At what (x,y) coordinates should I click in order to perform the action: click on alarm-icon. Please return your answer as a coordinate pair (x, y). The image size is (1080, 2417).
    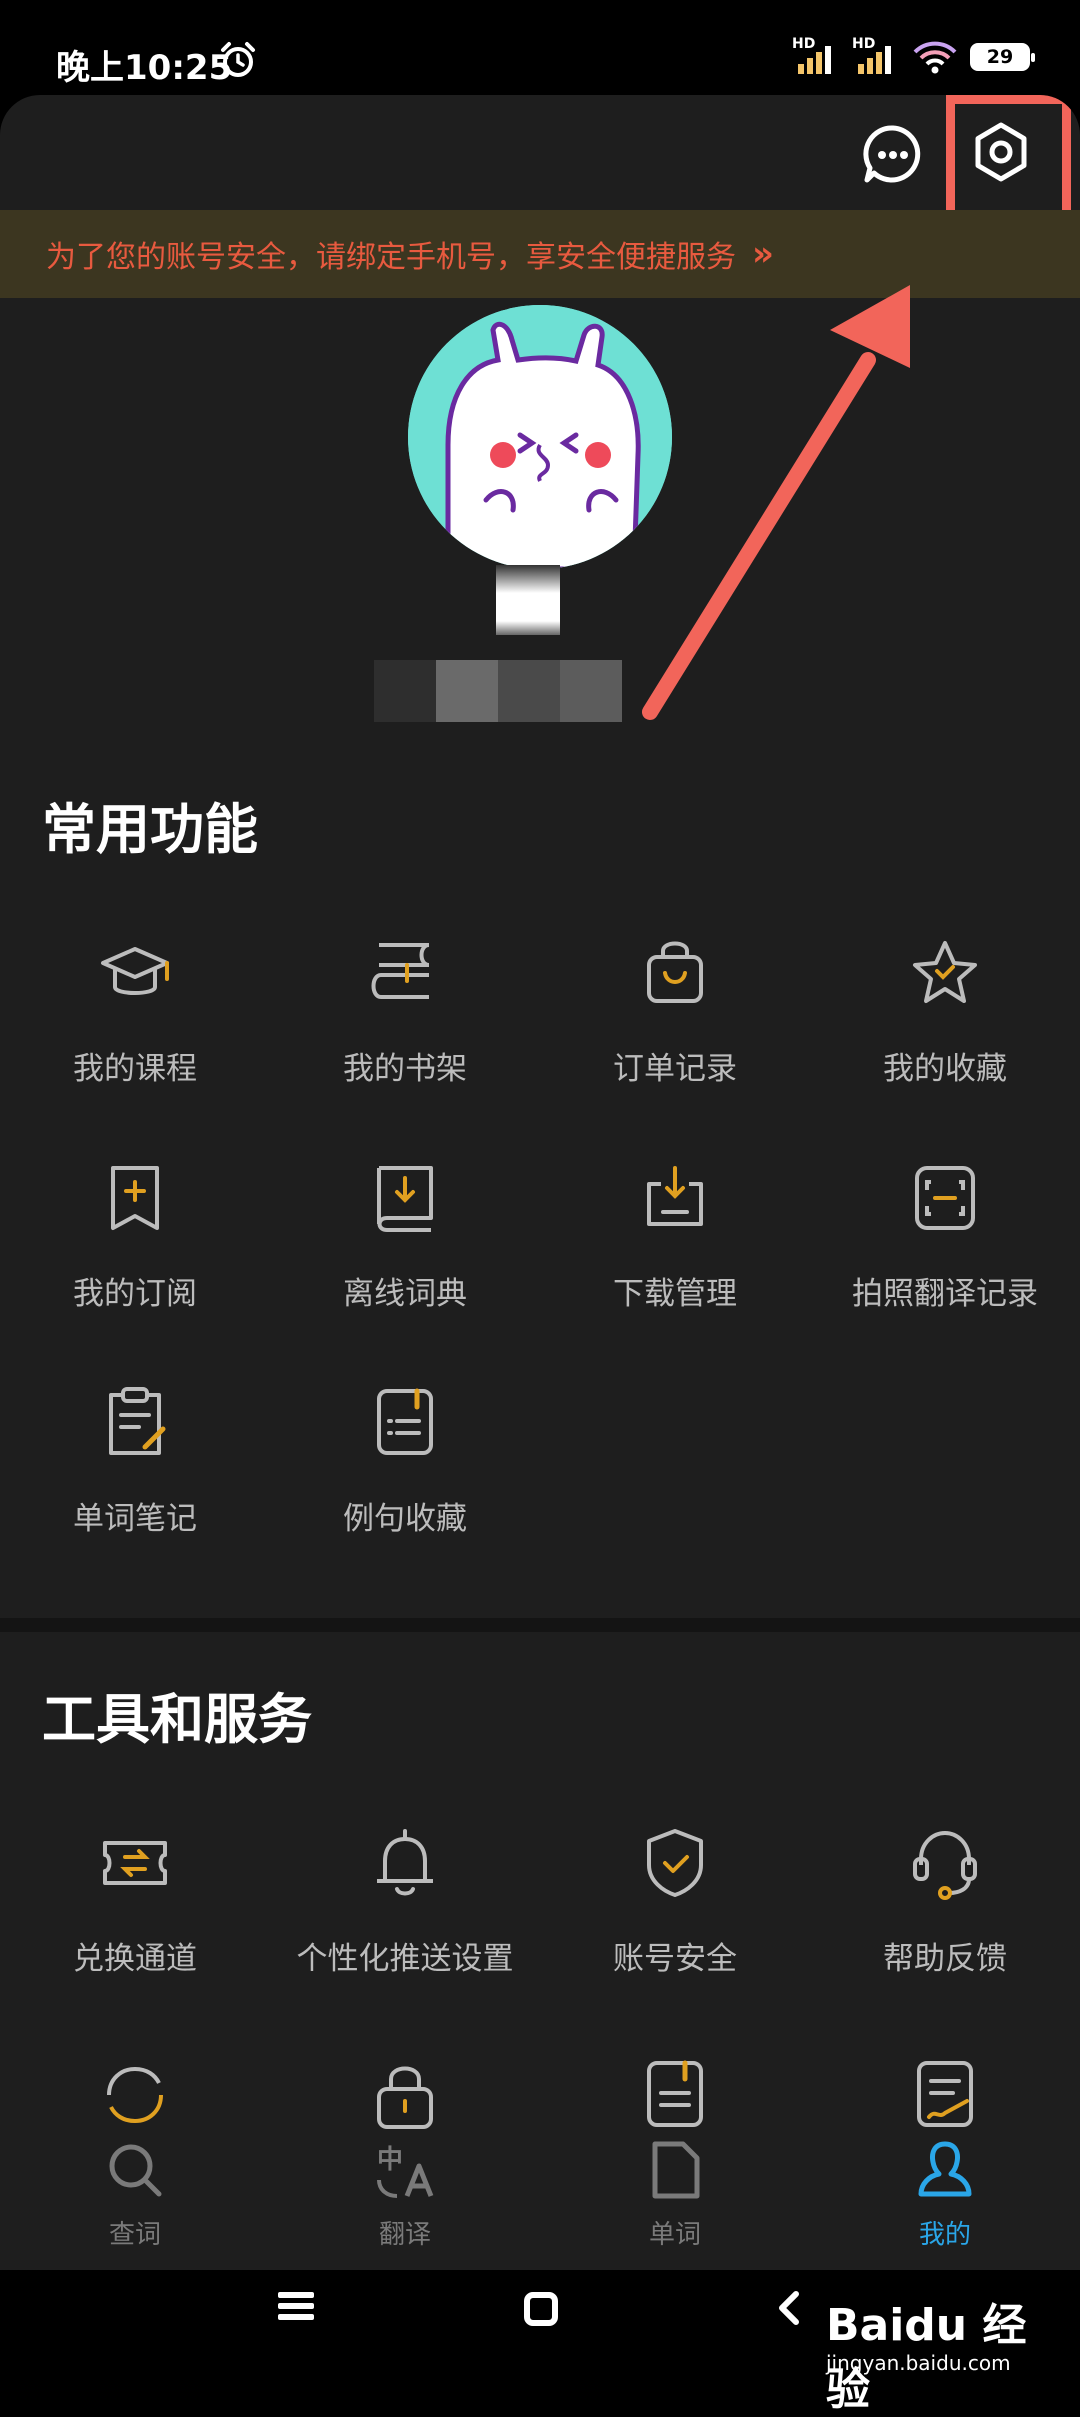
    Looking at the image, I should click on (238, 59).